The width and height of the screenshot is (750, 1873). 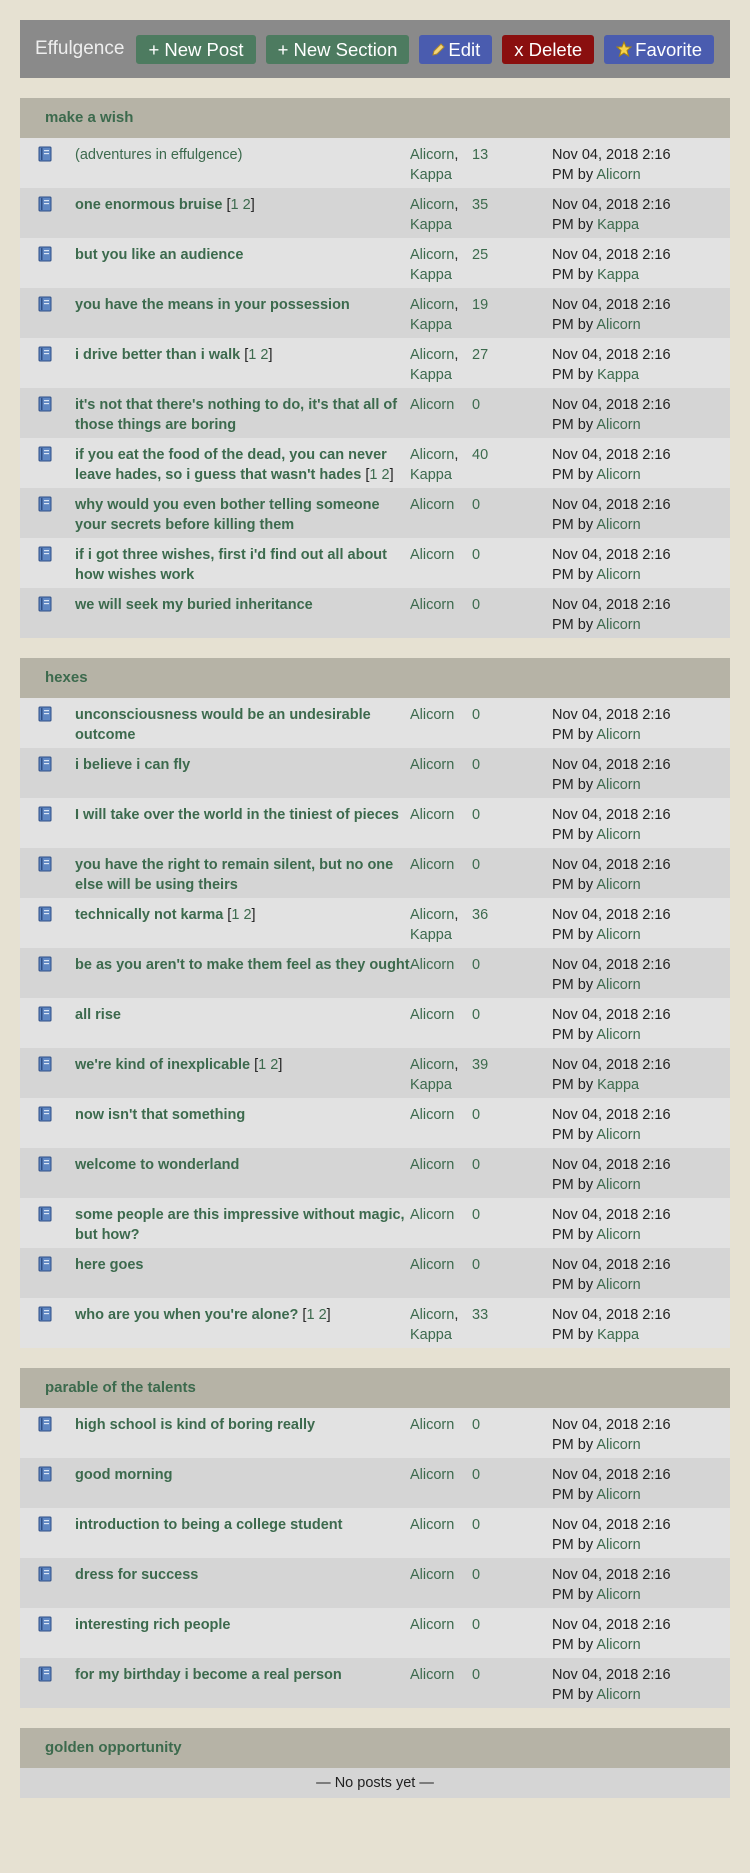 I want to click on post-title-link: dress for success, so click(x=136, y=1575).